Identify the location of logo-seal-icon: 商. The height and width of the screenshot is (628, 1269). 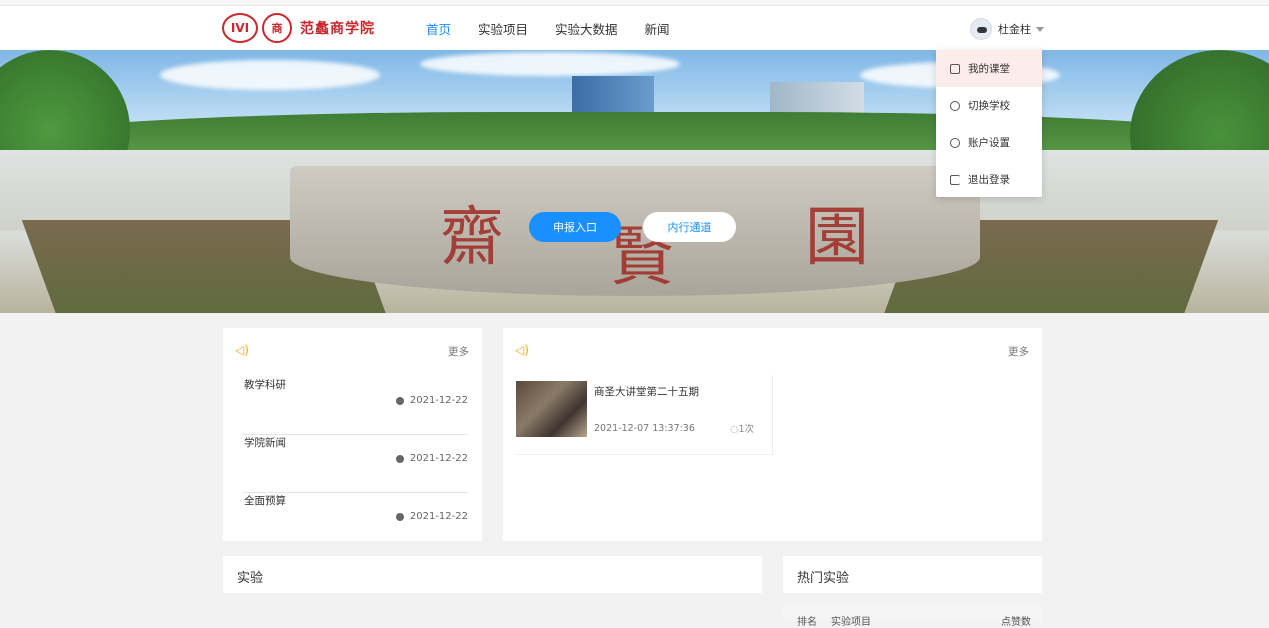
(277, 28).